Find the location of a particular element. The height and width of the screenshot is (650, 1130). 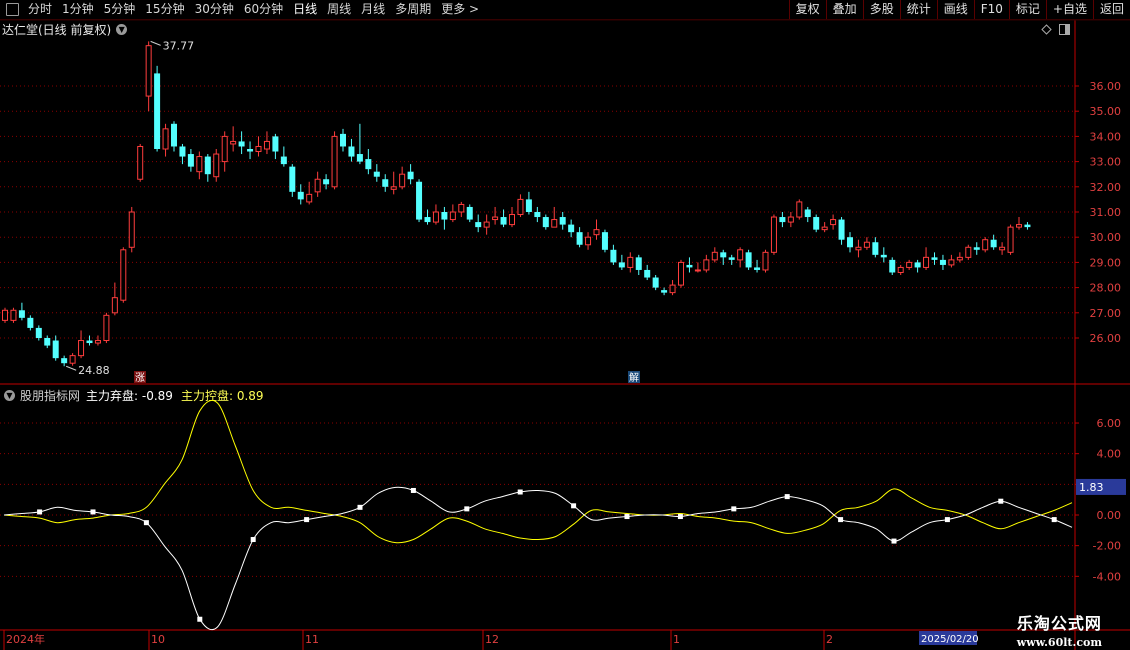

period-tab: 15分钟 is located at coordinates (164, 9).